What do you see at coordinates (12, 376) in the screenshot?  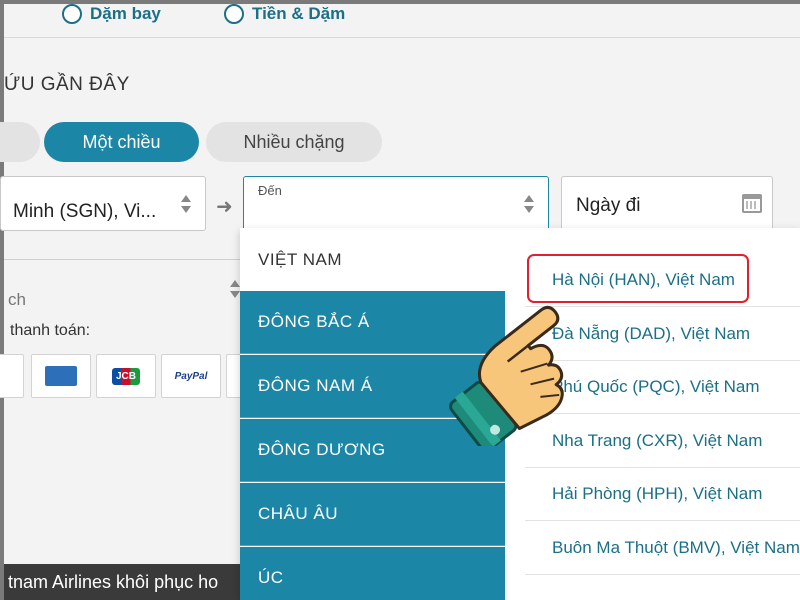 I see `payment-card-partial` at bounding box center [12, 376].